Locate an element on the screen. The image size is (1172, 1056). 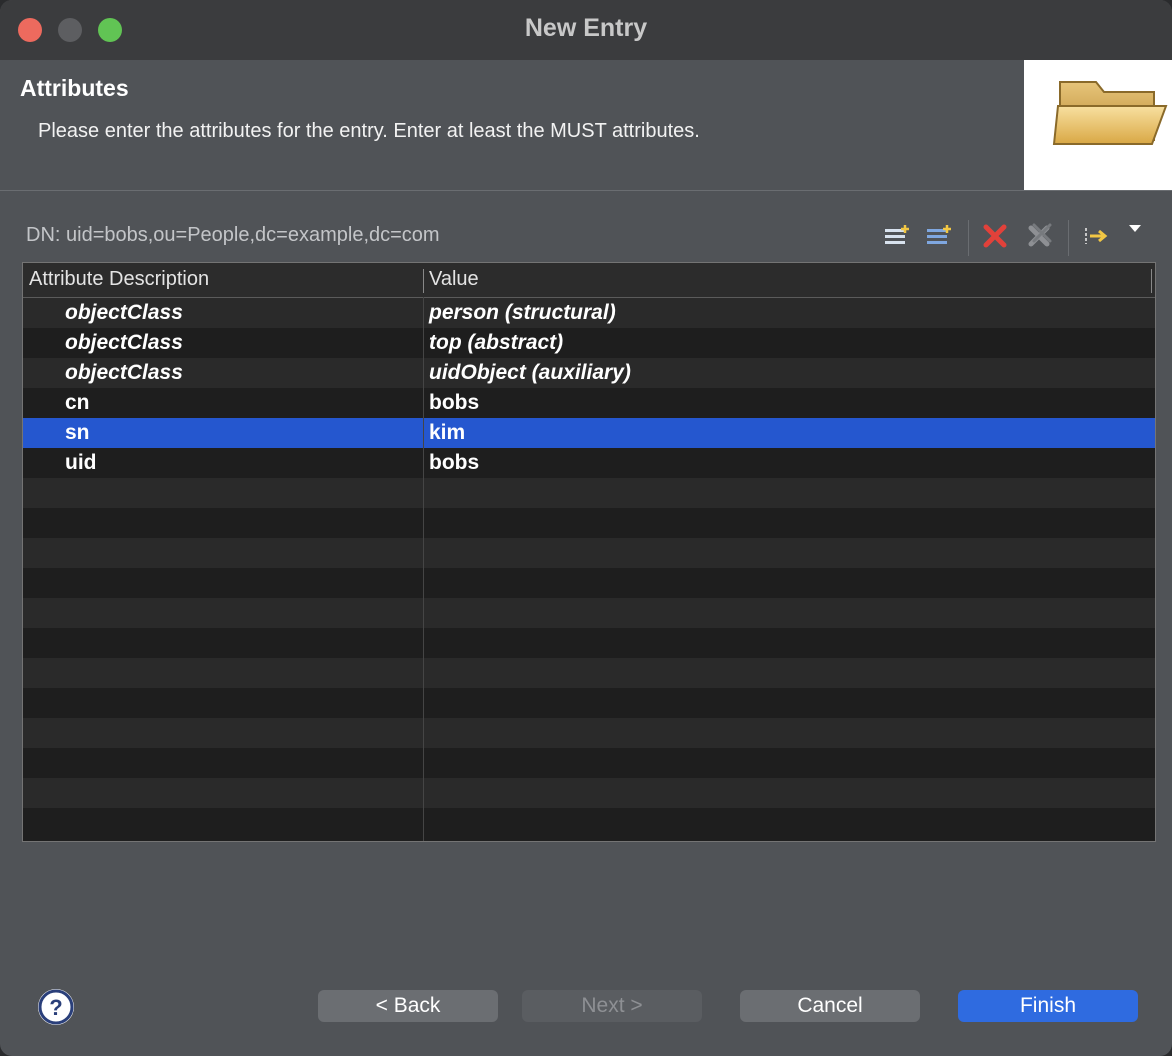
next-button: Next > is located at coordinates (612, 1006).